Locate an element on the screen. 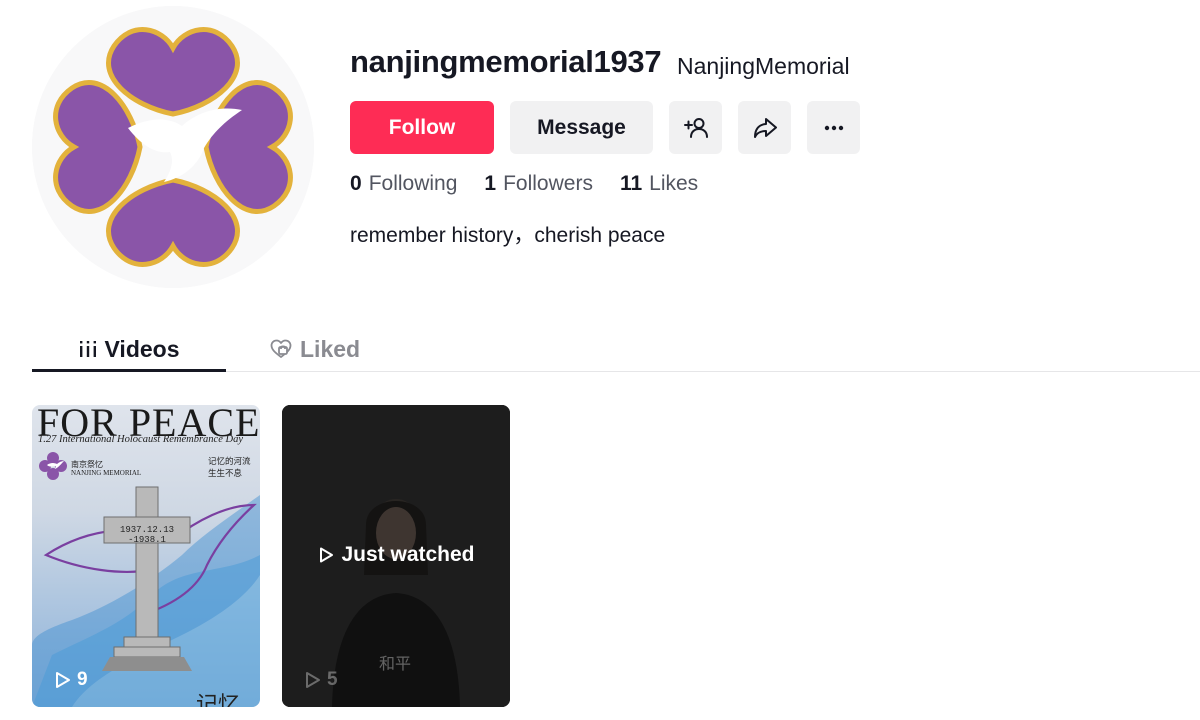 The width and height of the screenshot is (1200, 720). more-icon is located at coordinates (833, 127).